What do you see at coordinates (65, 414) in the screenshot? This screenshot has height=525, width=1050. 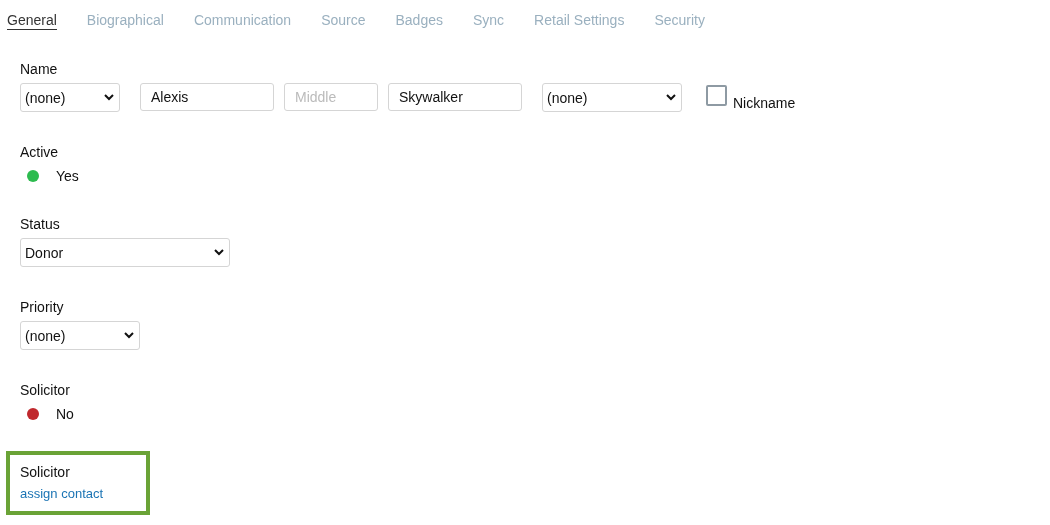 I see `status-text: No` at bounding box center [65, 414].